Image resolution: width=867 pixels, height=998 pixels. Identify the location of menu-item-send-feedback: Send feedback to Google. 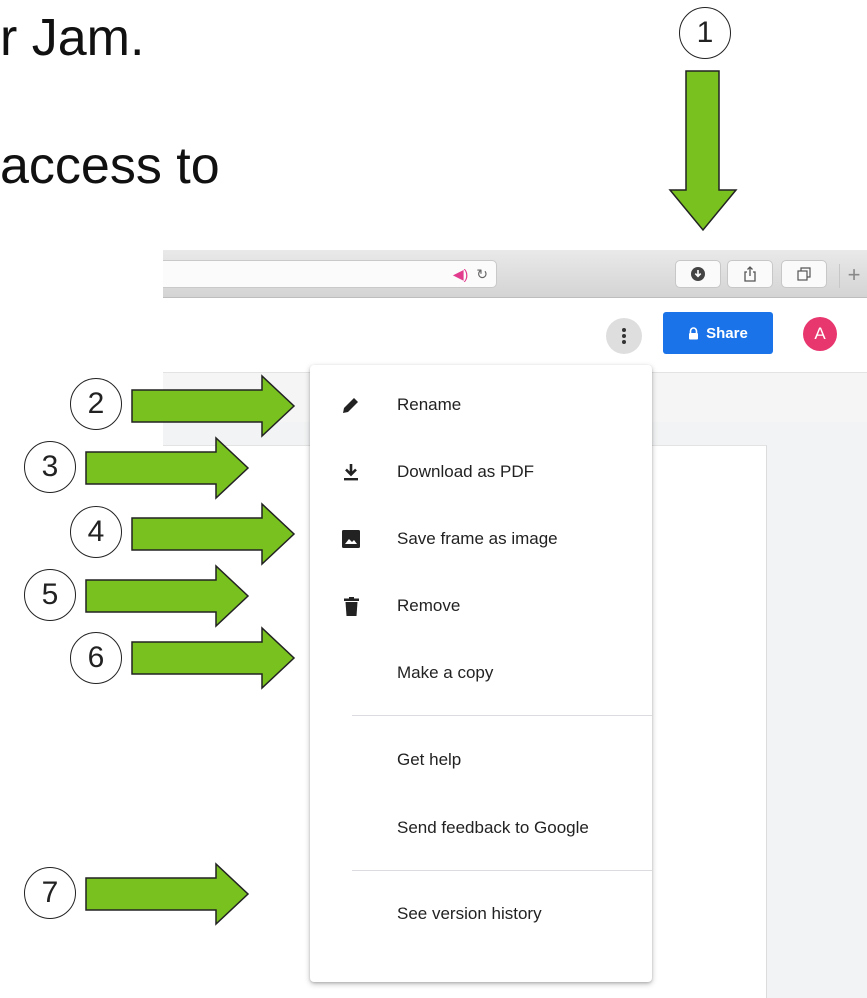
(481, 828).